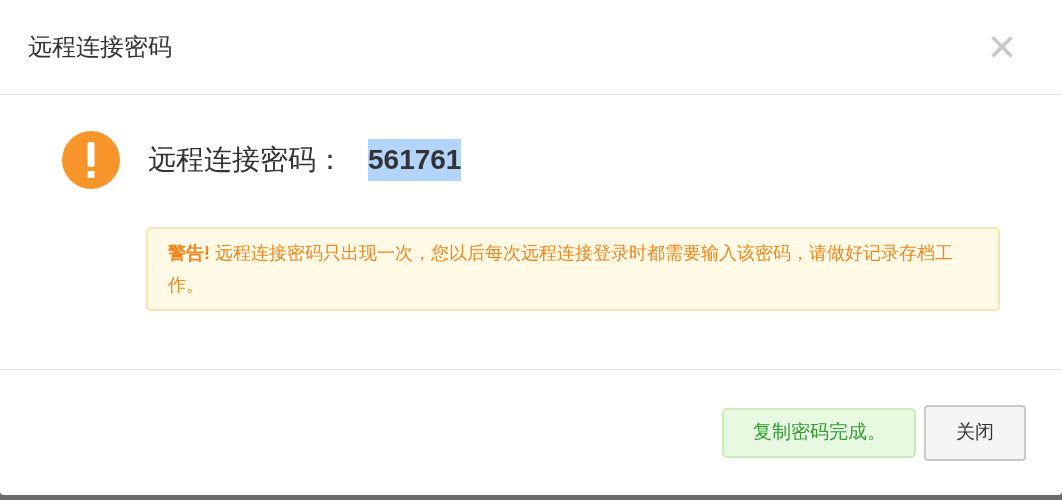 This screenshot has height=500, width=1062. What do you see at coordinates (100, 47) in the screenshot?
I see `dialog-title: 远程连接密码` at bounding box center [100, 47].